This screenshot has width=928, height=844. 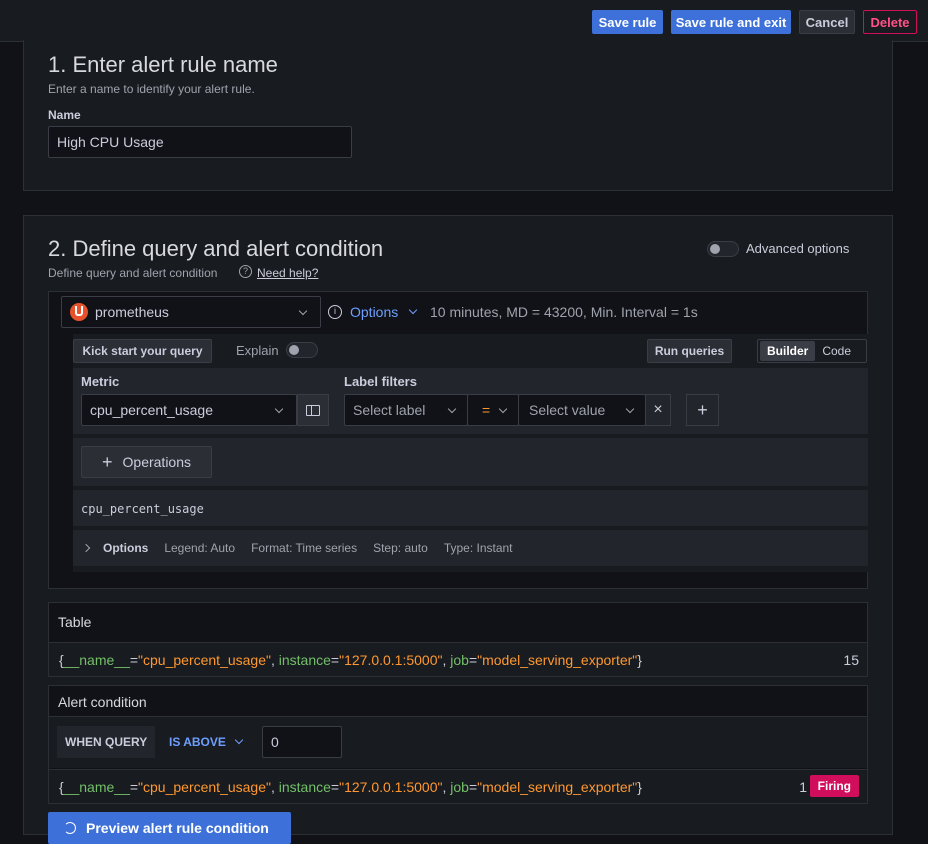 What do you see at coordinates (197, 742) in the screenshot?
I see `is-above-label: IS ABOVE` at bounding box center [197, 742].